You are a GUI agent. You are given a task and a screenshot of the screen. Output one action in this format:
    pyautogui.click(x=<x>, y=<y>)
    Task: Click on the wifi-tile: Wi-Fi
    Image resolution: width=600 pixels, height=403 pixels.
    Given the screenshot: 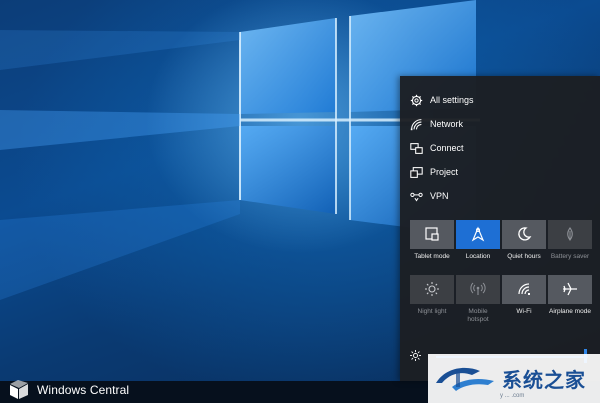 What is the action you would take?
    pyautogui.click(x=524, y=299)
    